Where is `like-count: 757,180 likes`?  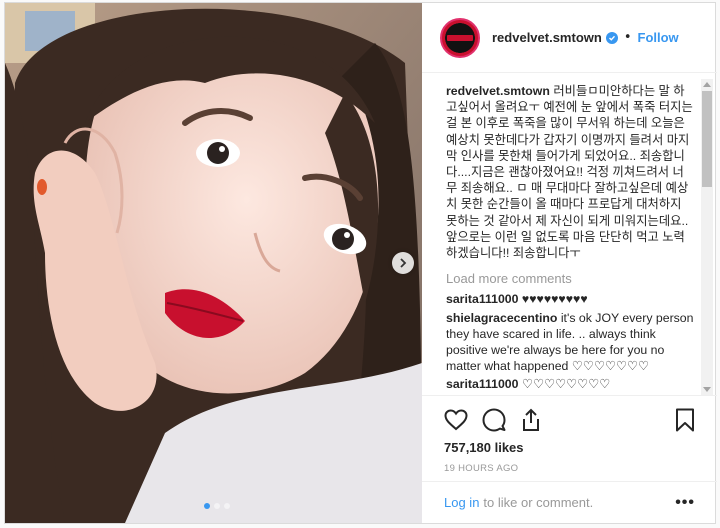 like-count: 757,180 likes is located at coordinates (569, 447).